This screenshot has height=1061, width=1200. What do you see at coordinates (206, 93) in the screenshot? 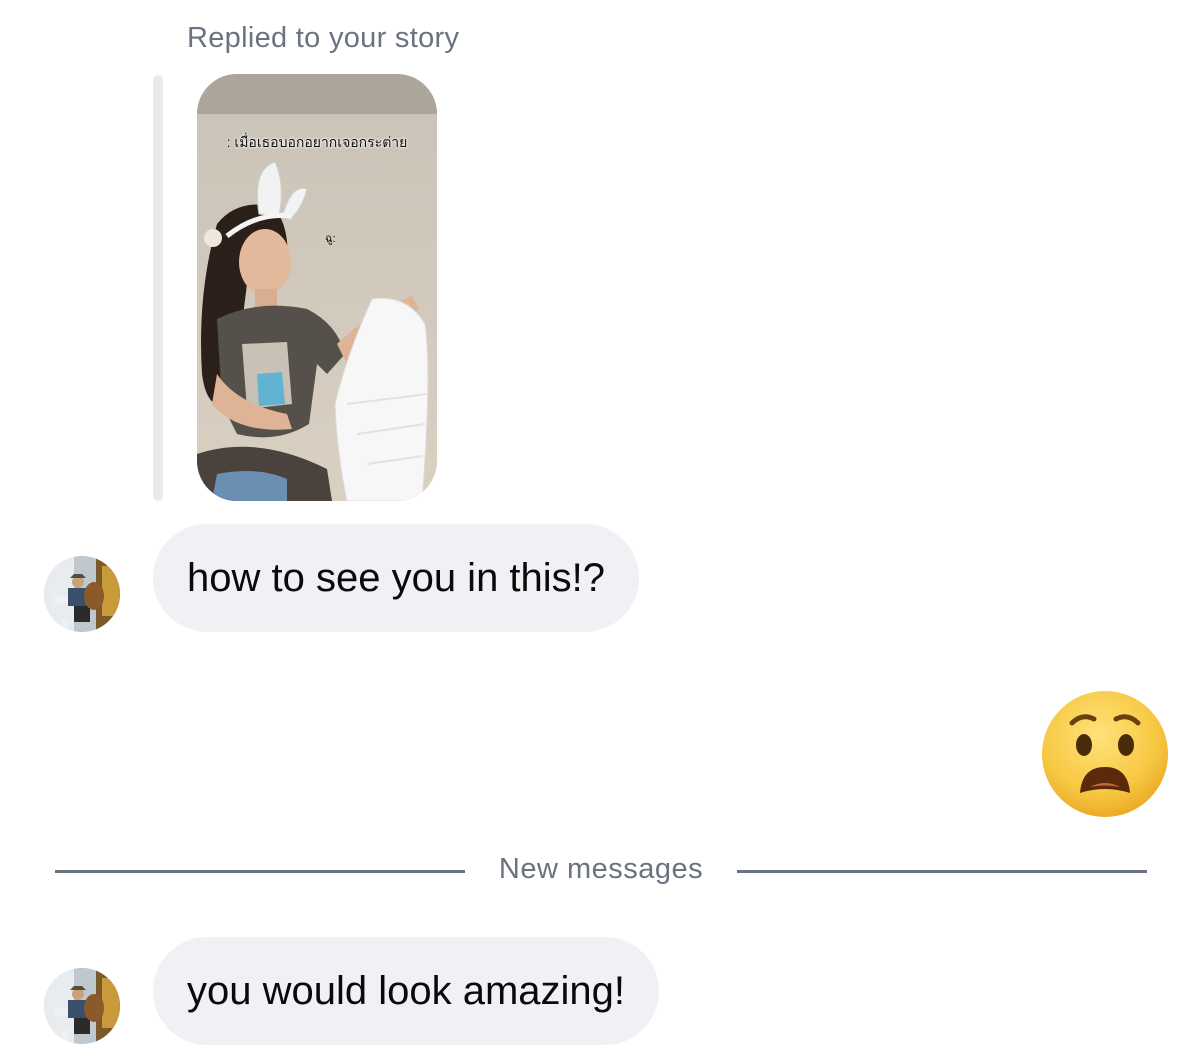
I see `story-username: ·` at bounding box center [206, 93].